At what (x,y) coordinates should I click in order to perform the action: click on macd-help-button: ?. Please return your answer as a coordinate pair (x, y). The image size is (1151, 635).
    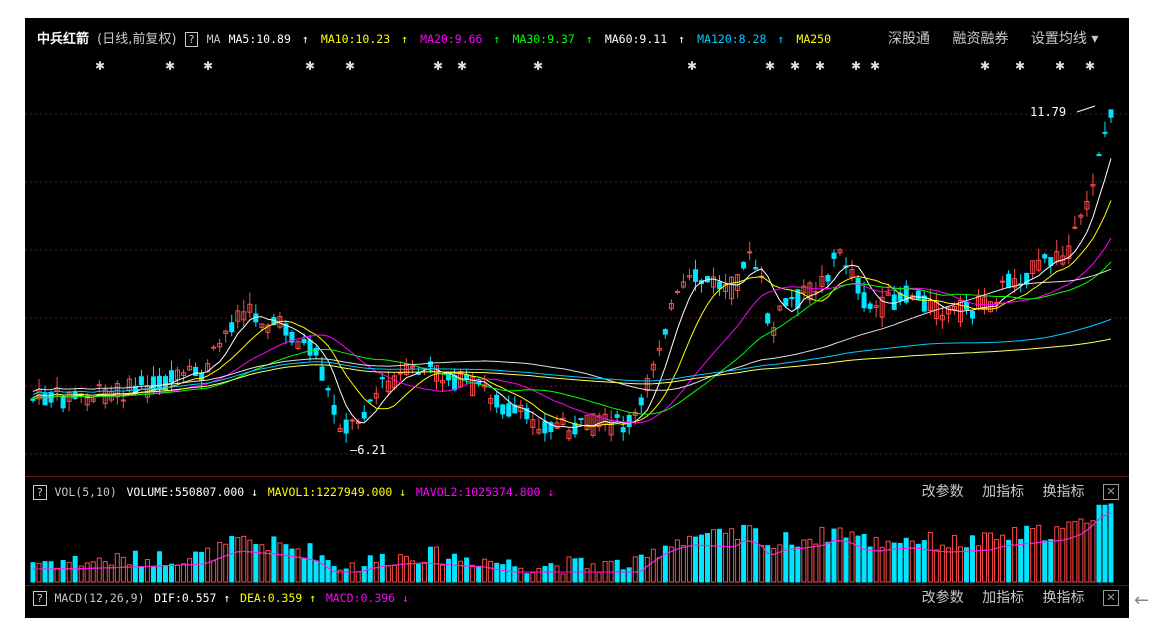
    Looking at the image, I should click on (40, 598).